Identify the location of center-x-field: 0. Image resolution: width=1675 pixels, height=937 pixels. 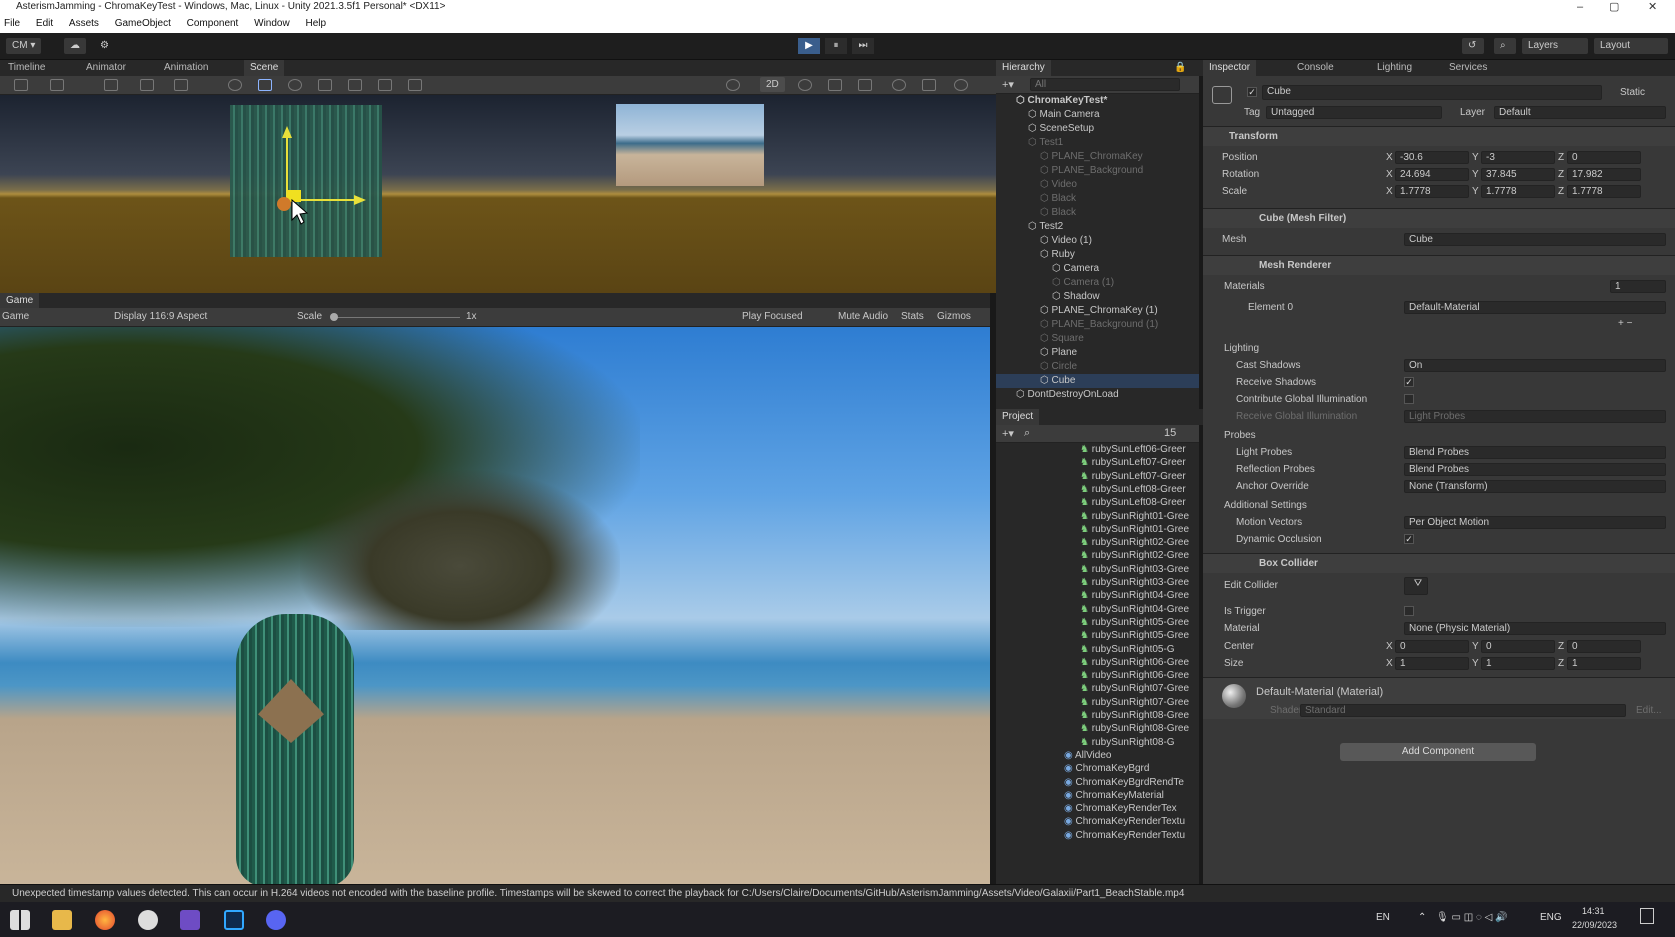
(1432, 646).